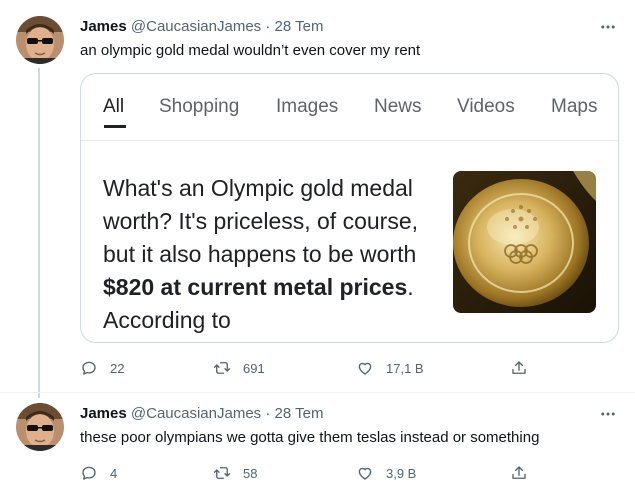 Image resolution: width=635 pixels, height=492 pixels. What do you see at coordinates (310, 368) in the screenshot?
I see `tweet-actions: 22 691 17,1 B` at bounding box center [310, 368].